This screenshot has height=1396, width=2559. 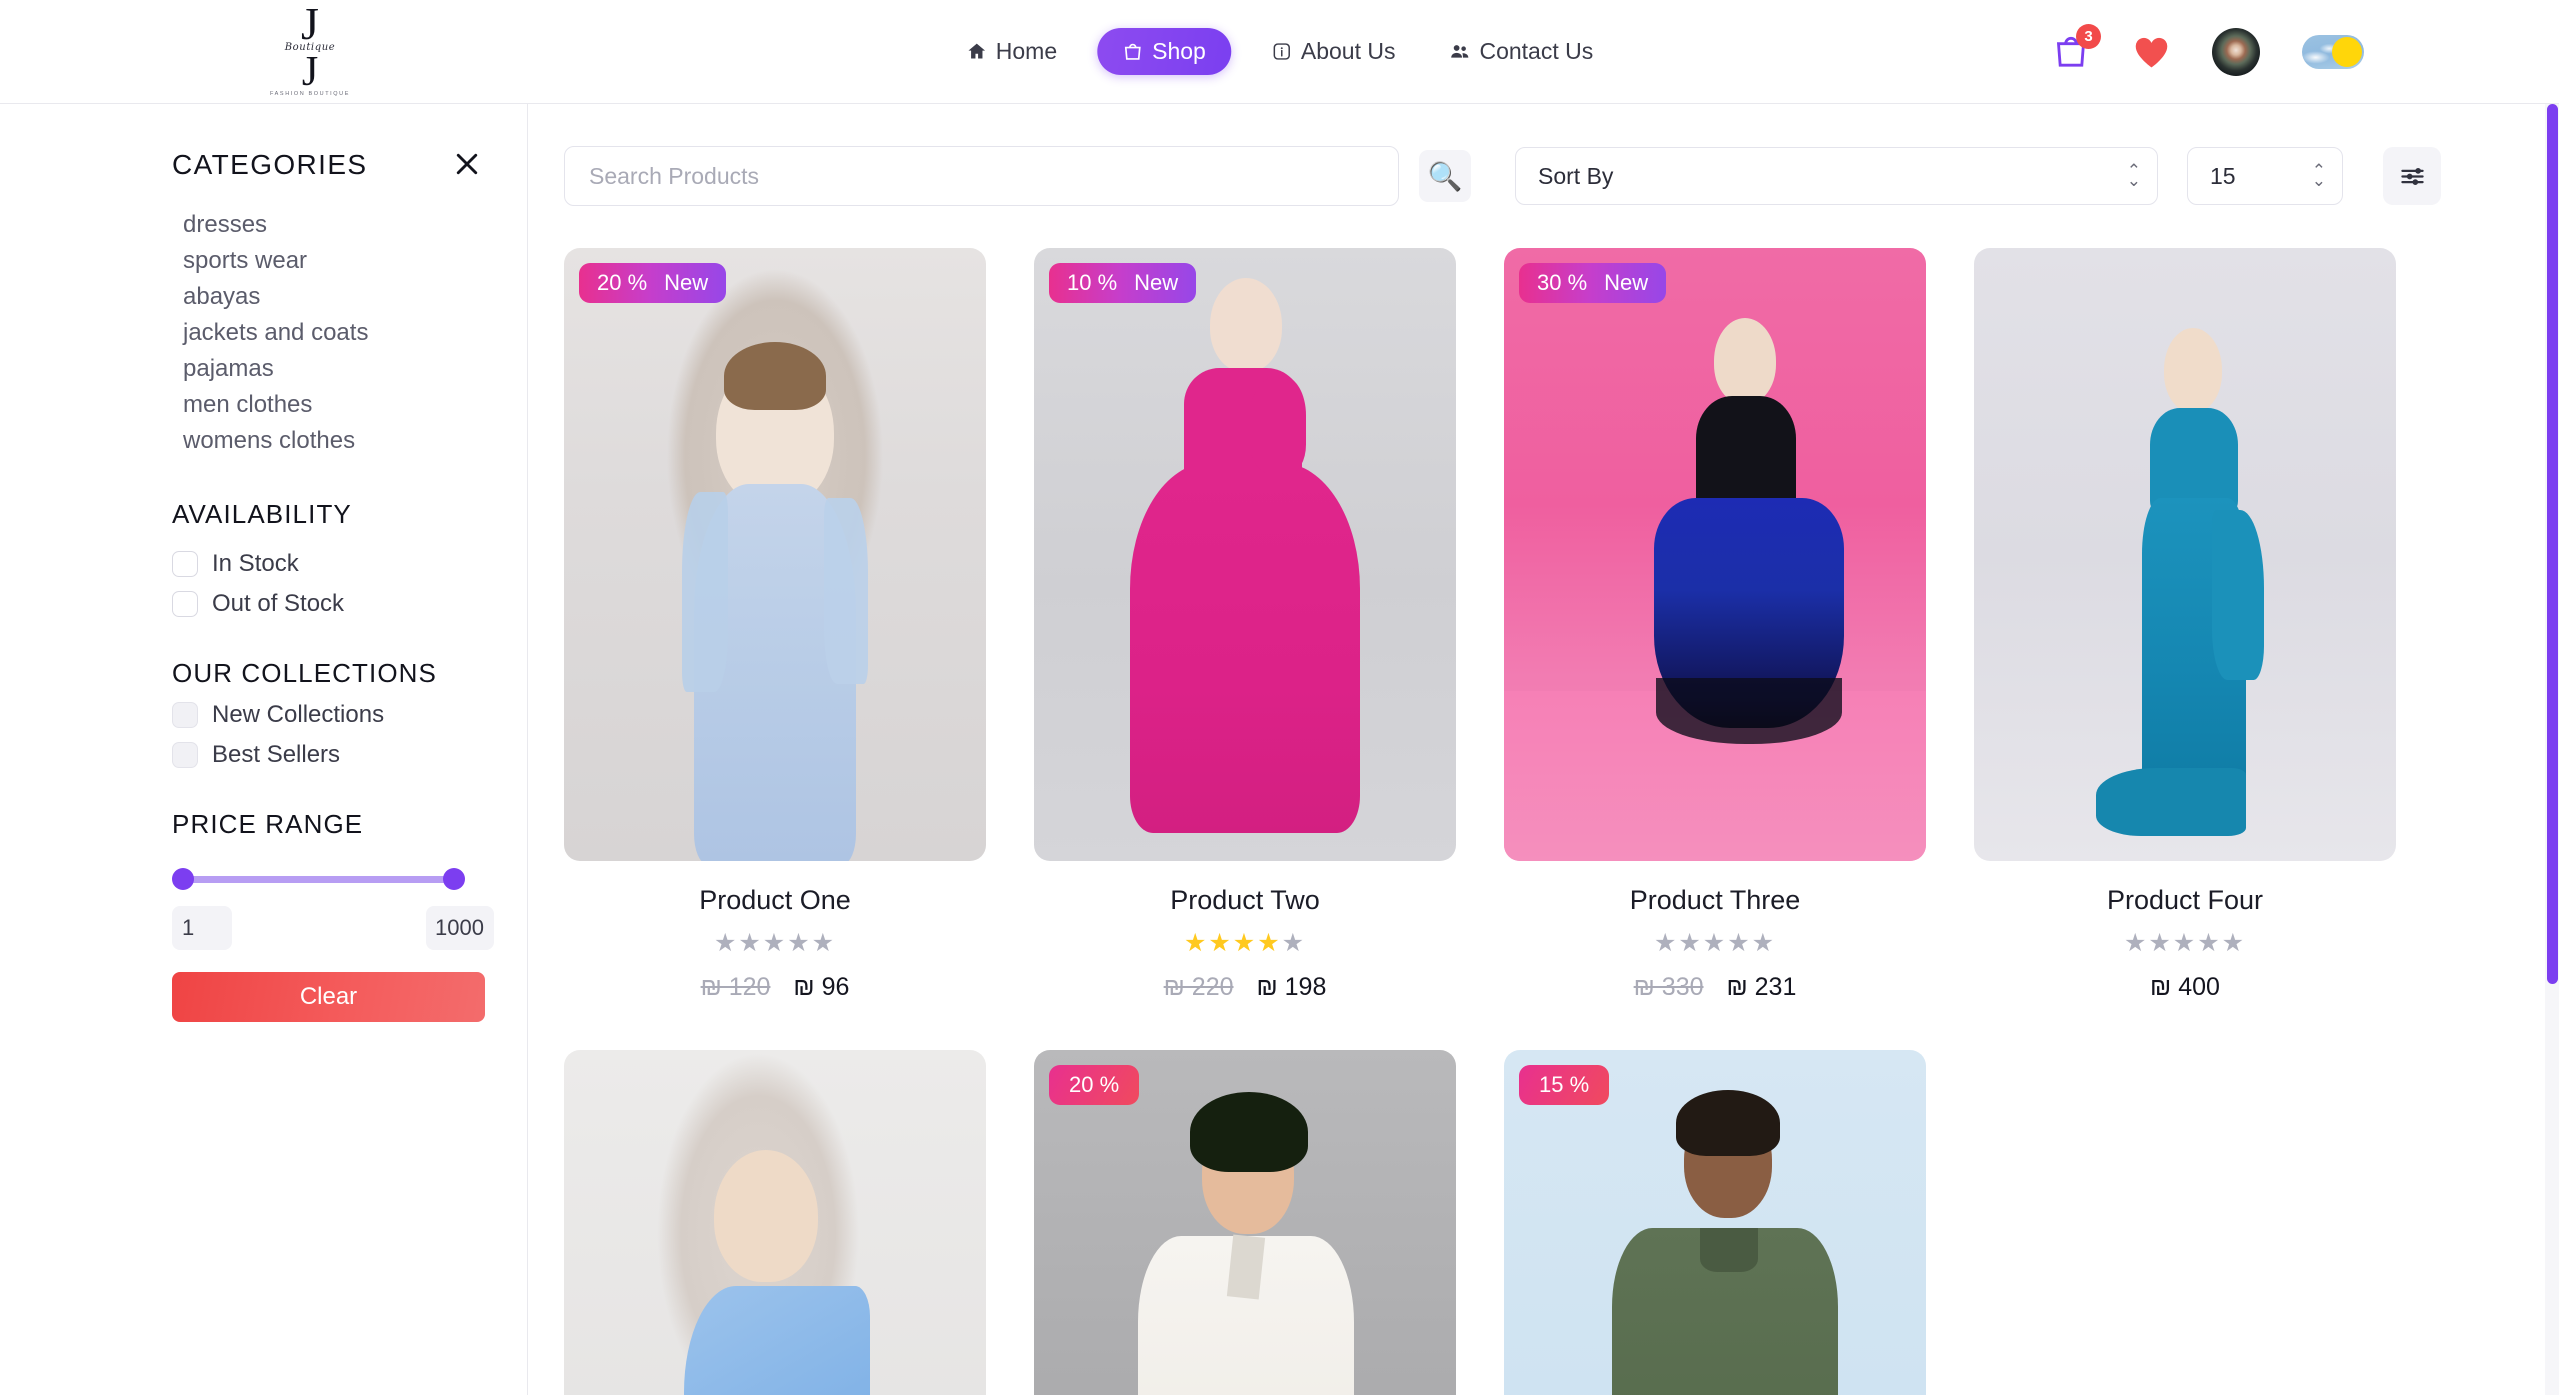 What do you see at coordinates (1564, 1085) in the screenshot?
I see `product-badge: 15 %` at bounding box center [1564, 1085].